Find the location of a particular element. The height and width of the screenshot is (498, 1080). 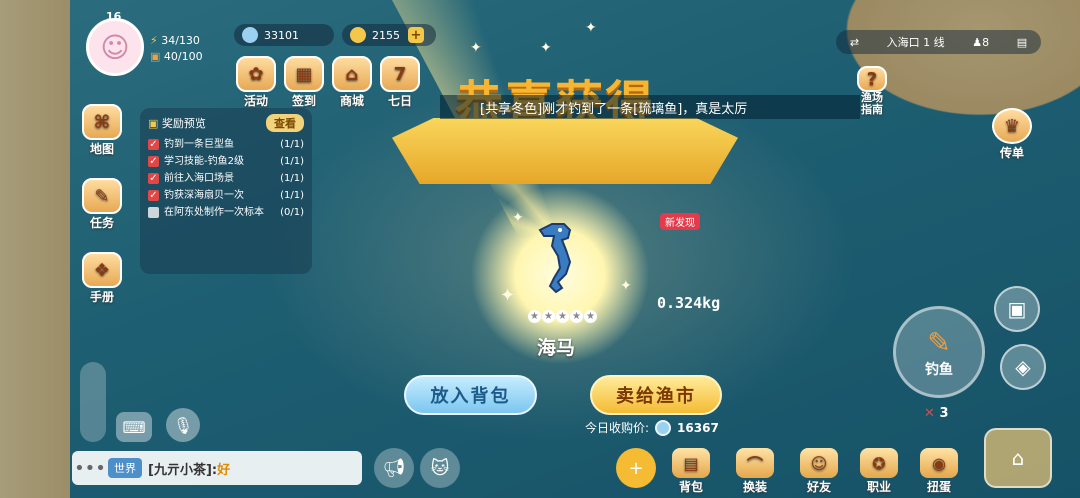

dock-friends: ☺ 好友 is located at coordinates (819, 471).